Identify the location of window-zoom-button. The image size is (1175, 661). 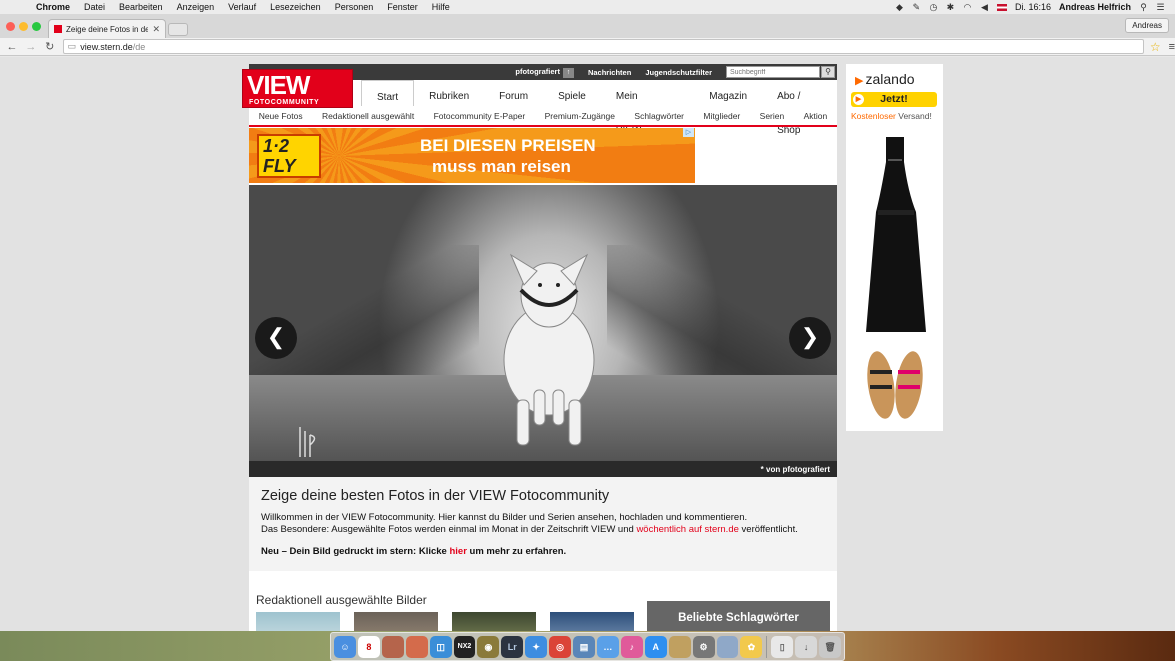
(36, 26).